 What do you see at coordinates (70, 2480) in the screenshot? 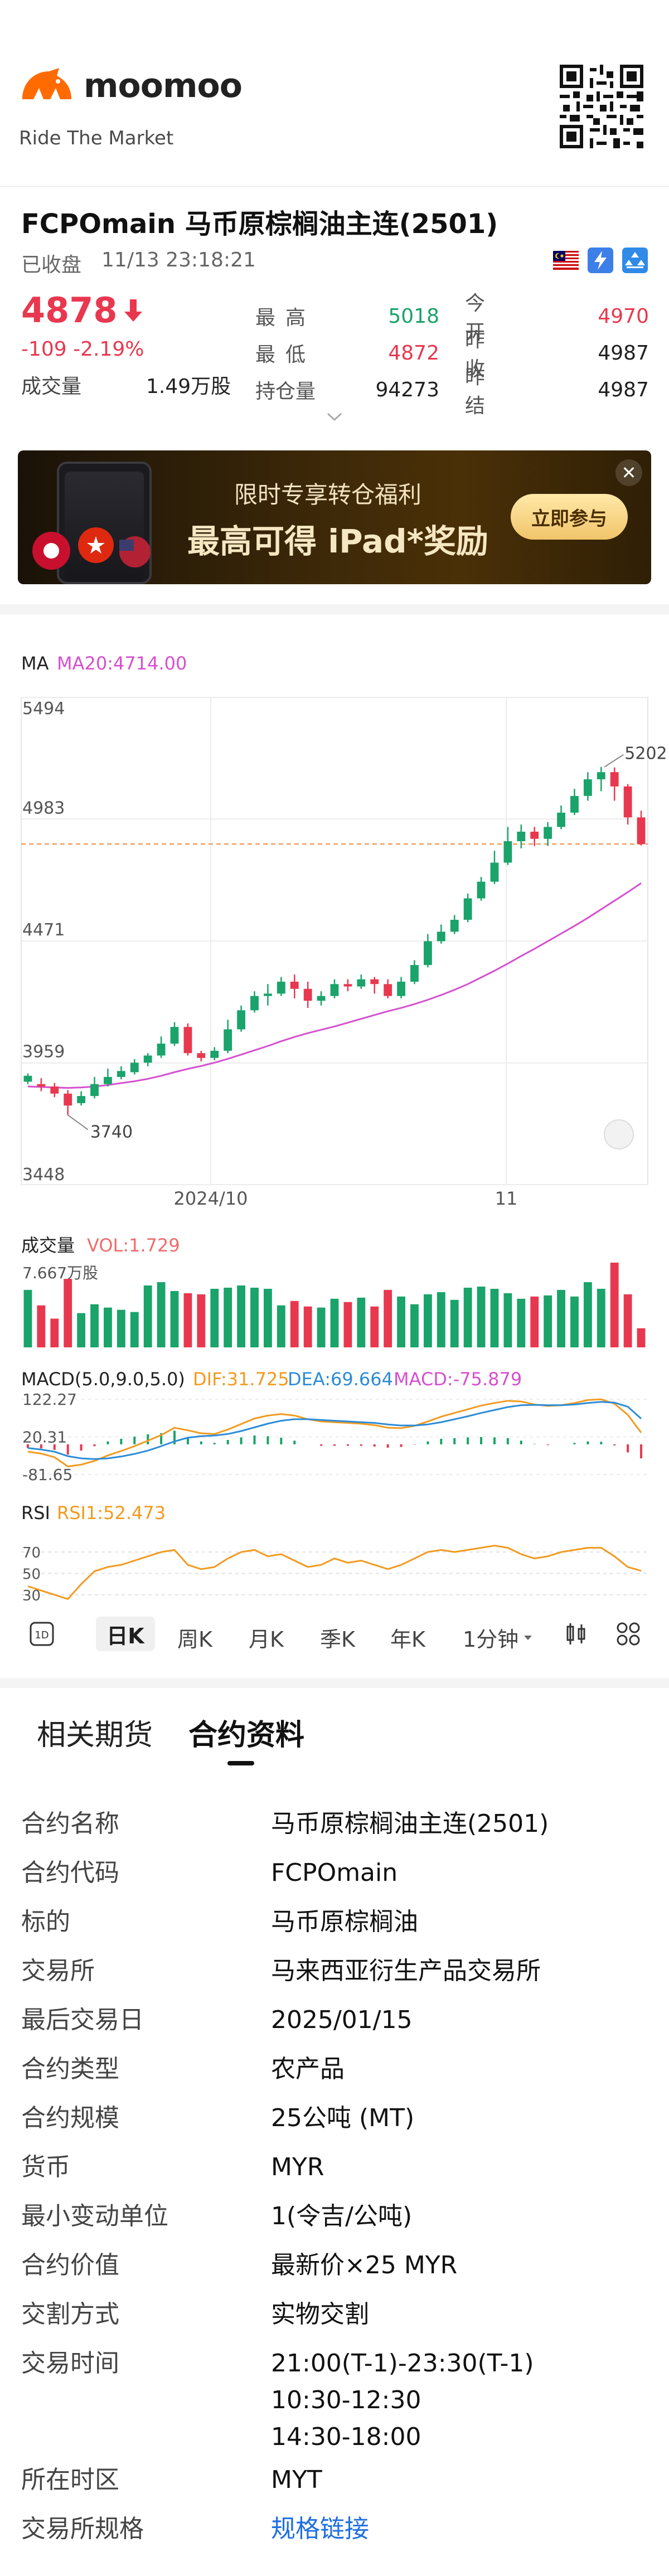
I see `info-key: 所在时区` at bounding box center [70, 2480].